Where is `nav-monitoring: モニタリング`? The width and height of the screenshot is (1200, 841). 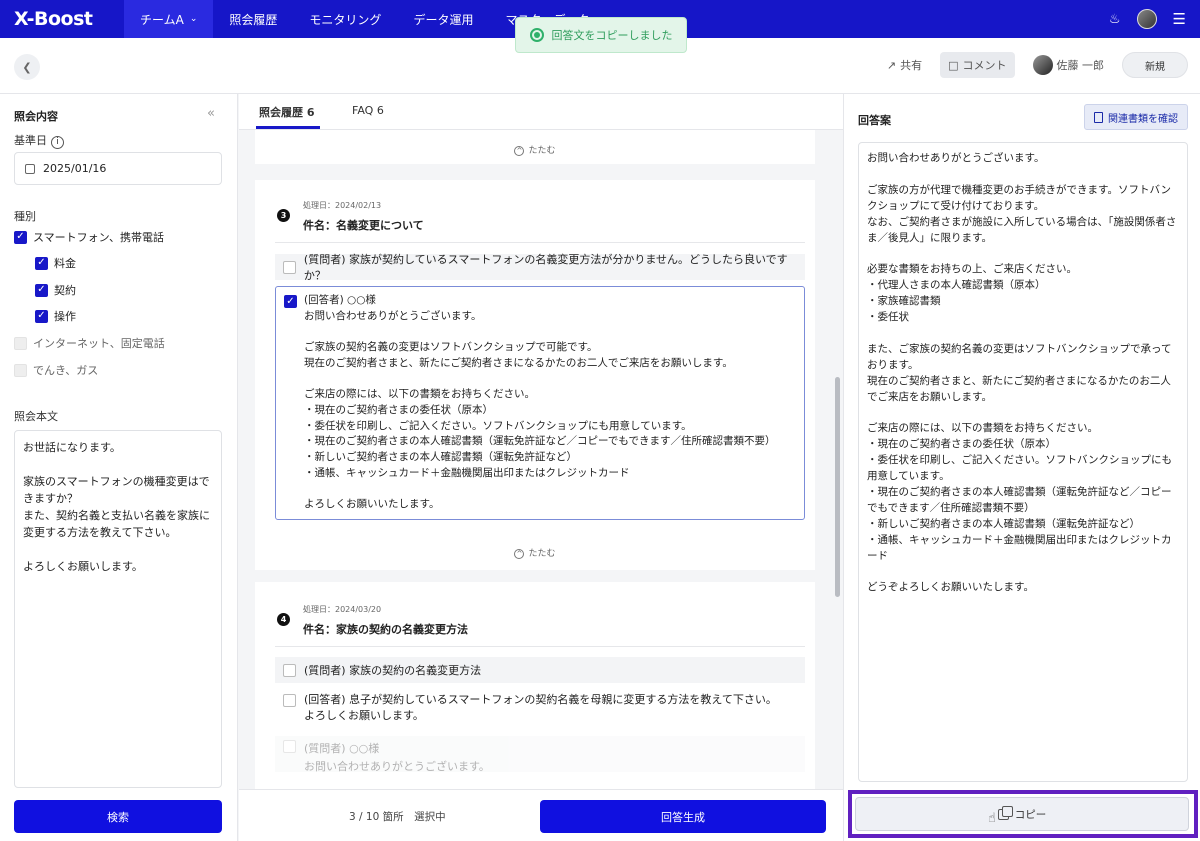 nav-monitoring: モニタリング is located at coordinates (345, 19).